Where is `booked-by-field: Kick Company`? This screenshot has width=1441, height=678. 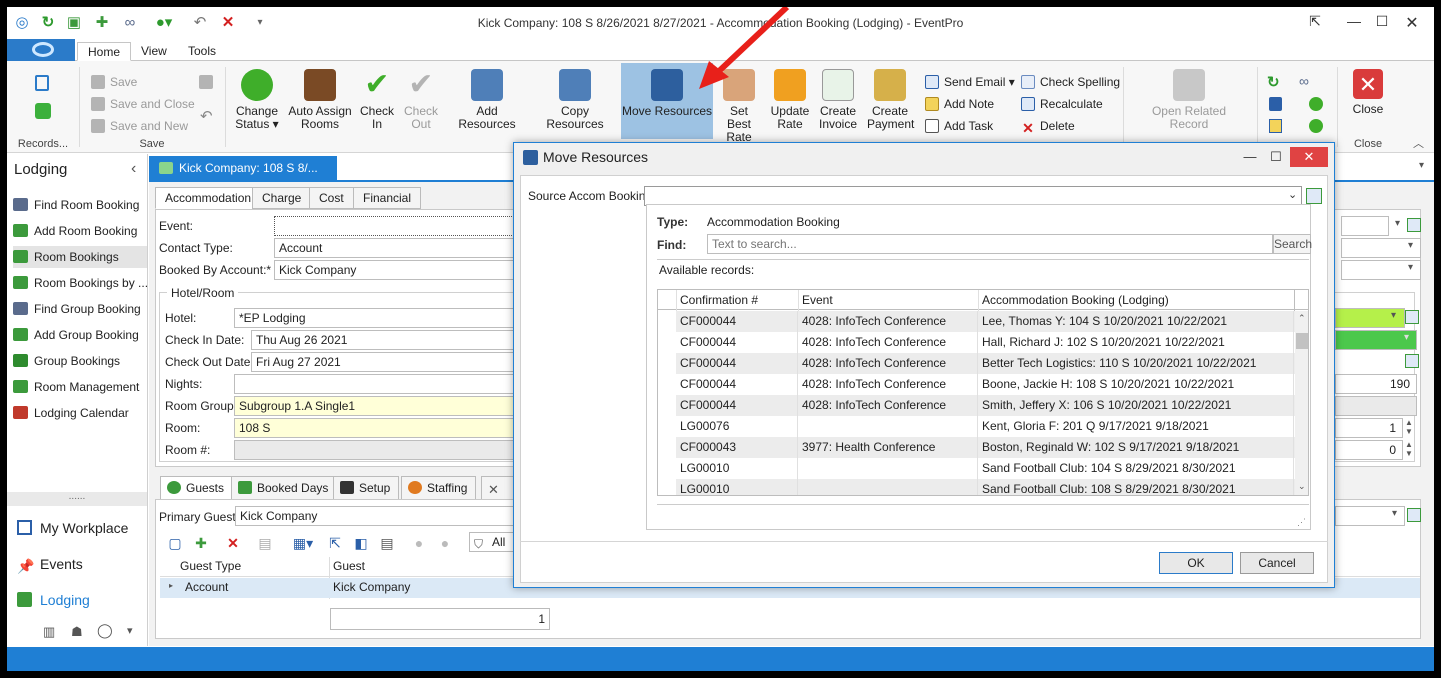 booked-by-field: Kick Company is located at coordinates (394, 270).